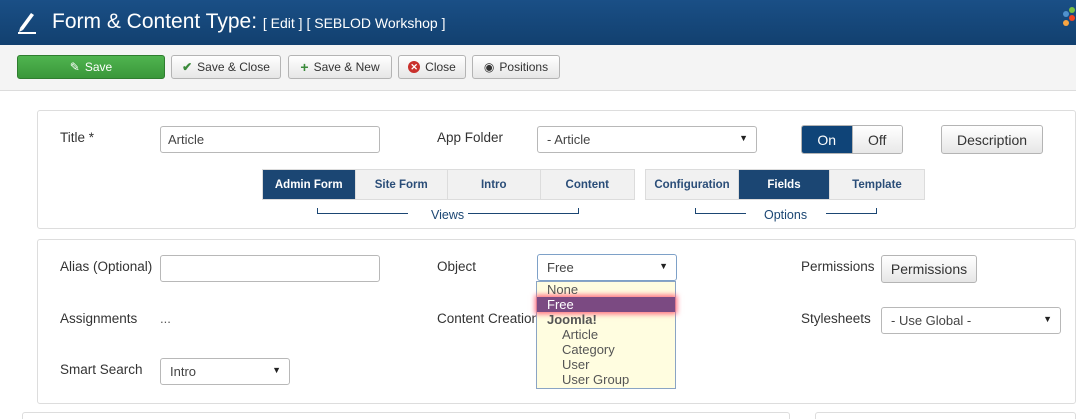 The image size is (1076, 419). Describe the element at coordinates (448, 215) in the screenshot. I see `views-label: Views` at that location.